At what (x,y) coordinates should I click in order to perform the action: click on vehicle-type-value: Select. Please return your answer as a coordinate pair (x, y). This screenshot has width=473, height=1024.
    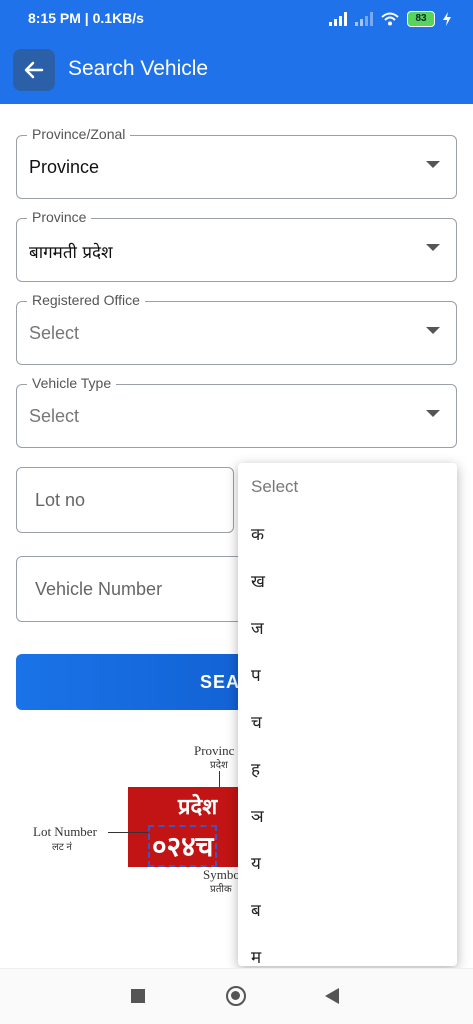
    Looking at the image, I should click on (54, 416).